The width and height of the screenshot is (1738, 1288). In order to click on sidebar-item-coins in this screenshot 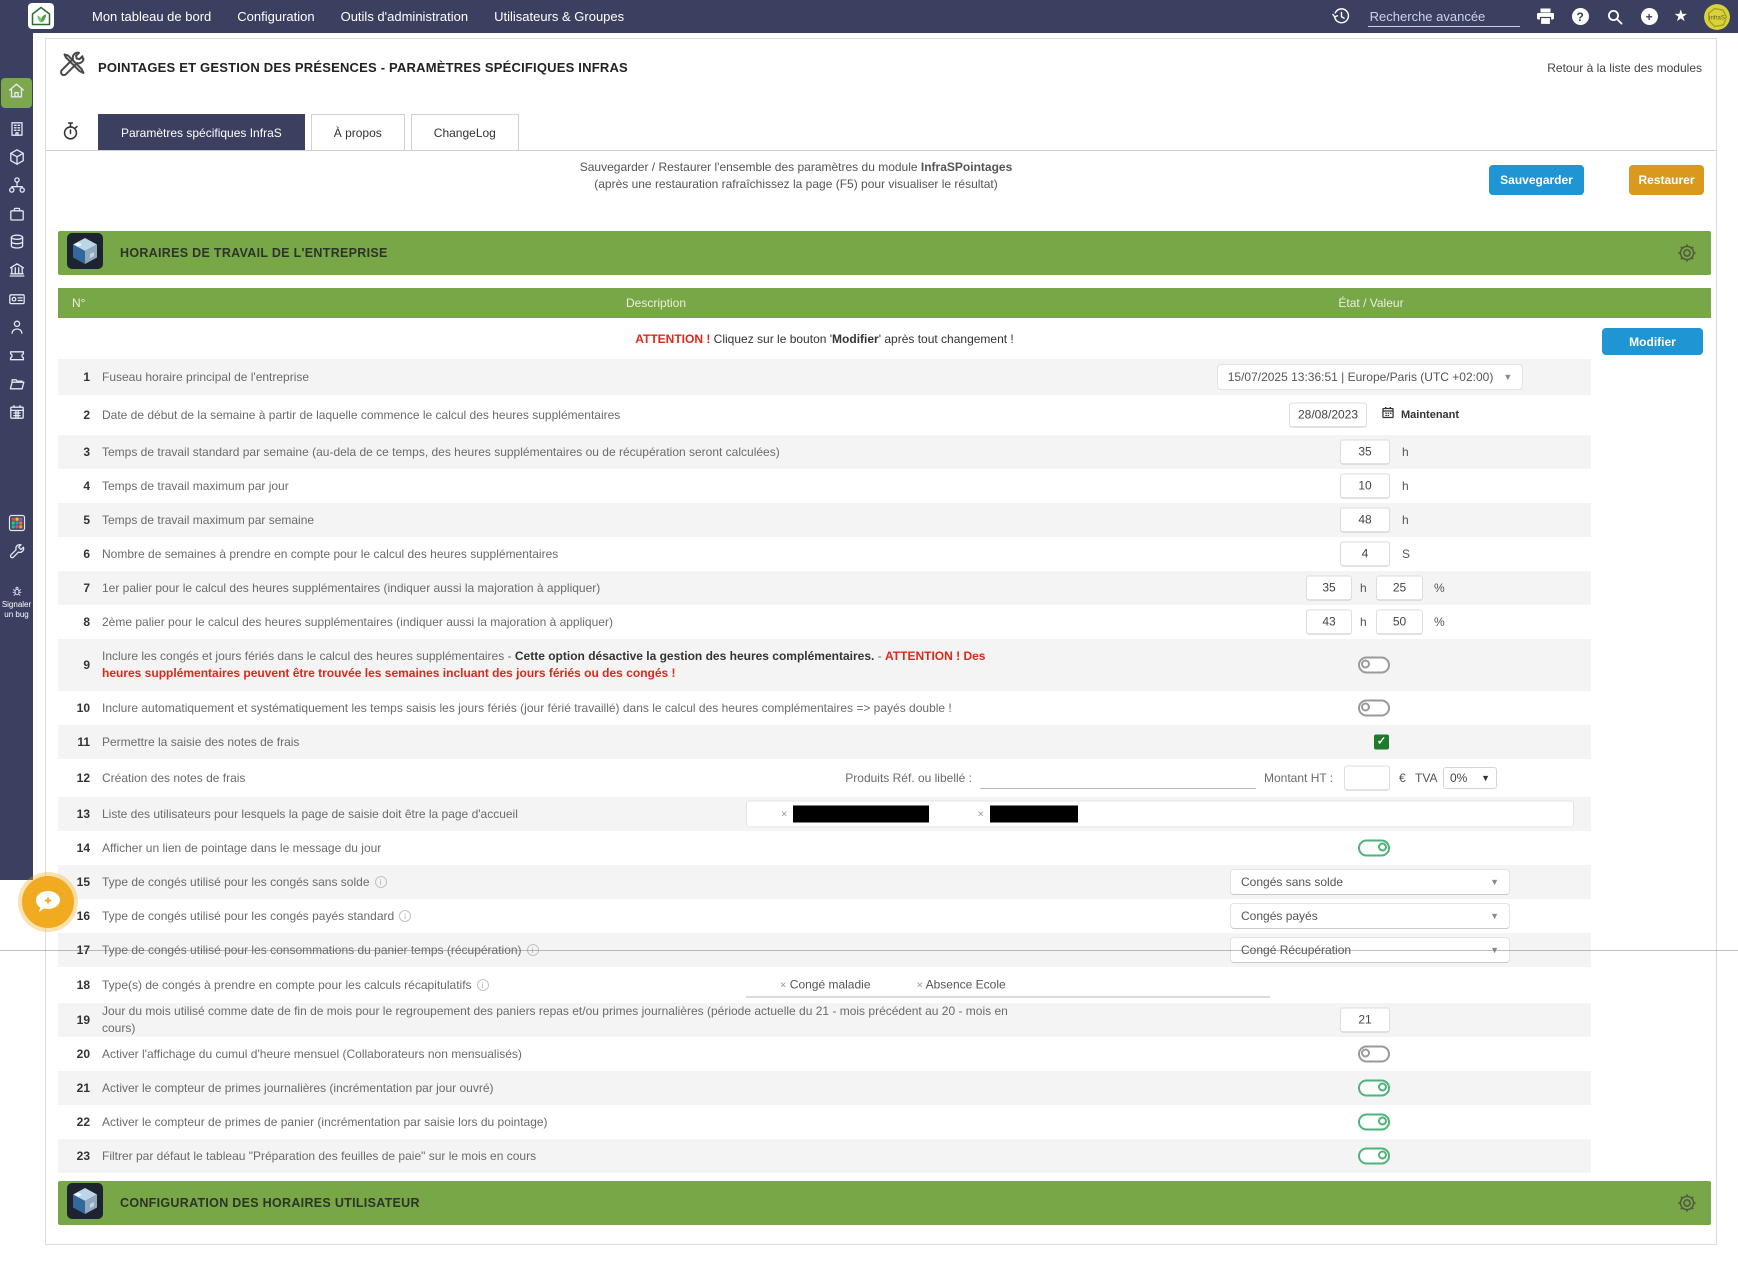, I will do `click(16, 244)`.